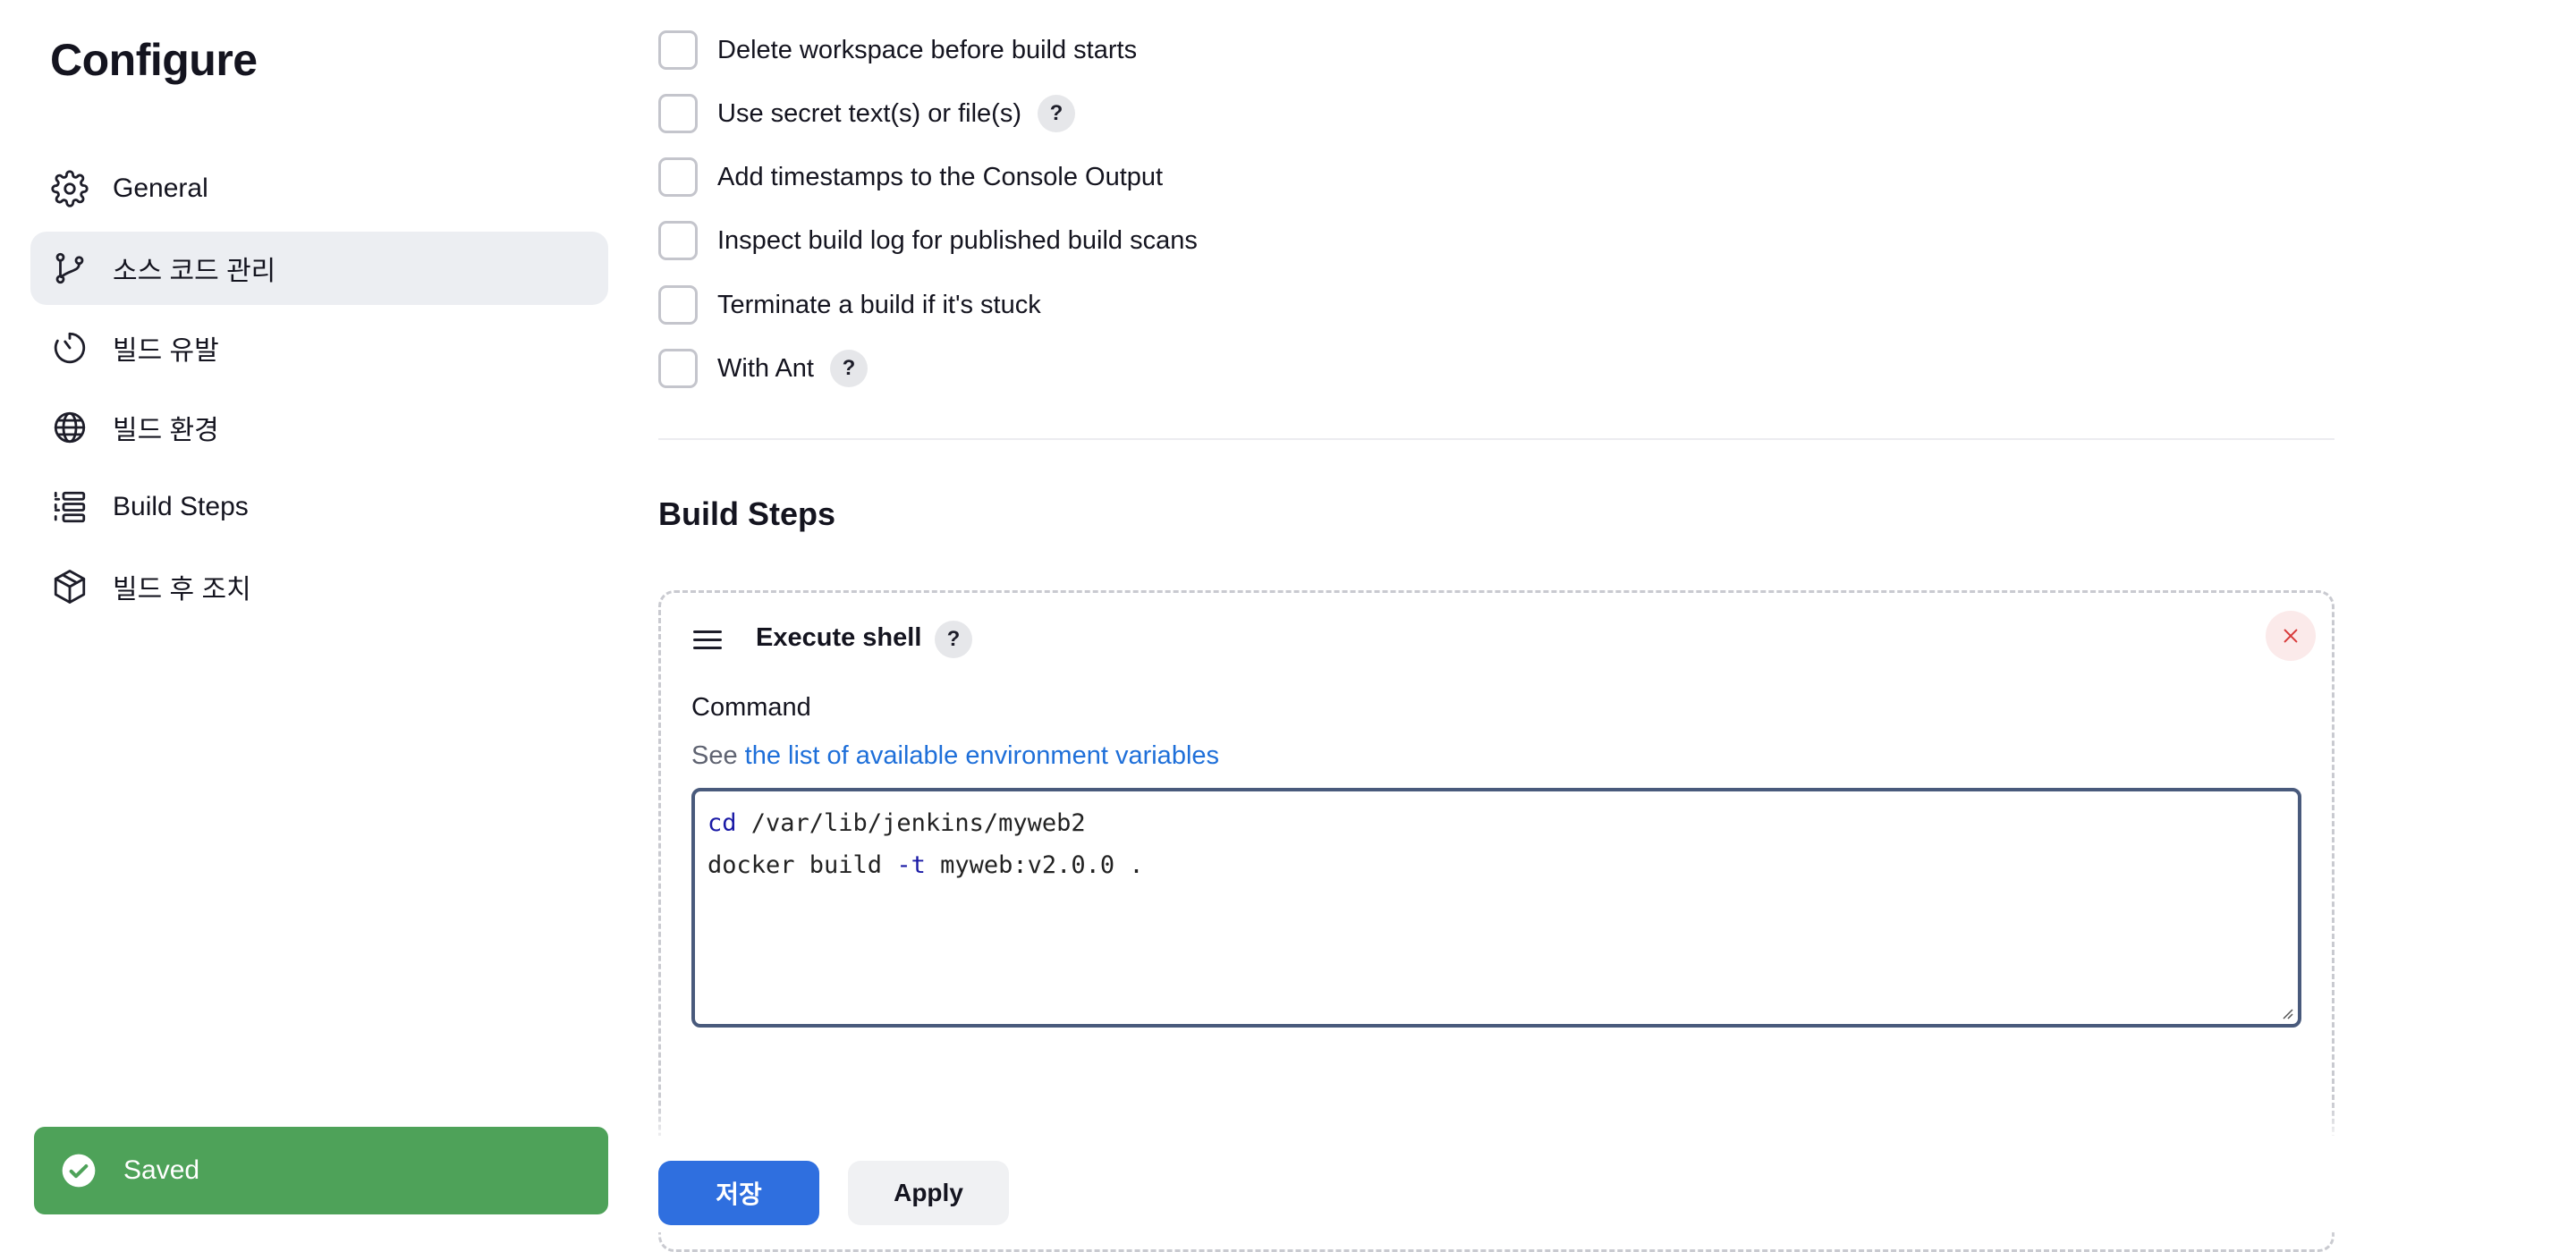 The height and width of the screenshot is (1252, 2576). What do you see at coordinates (738, 1193) in the screenshot?
I see `save-button: 저장` at bounding box center [738, 1193].